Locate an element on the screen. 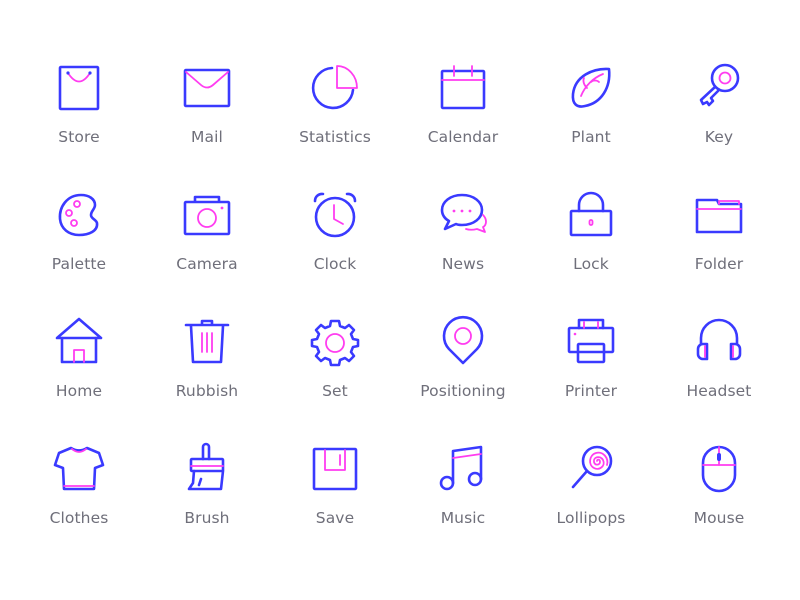 This screenshot has height=600, width=800. music-note-icon is located at coordinates (461, 468).